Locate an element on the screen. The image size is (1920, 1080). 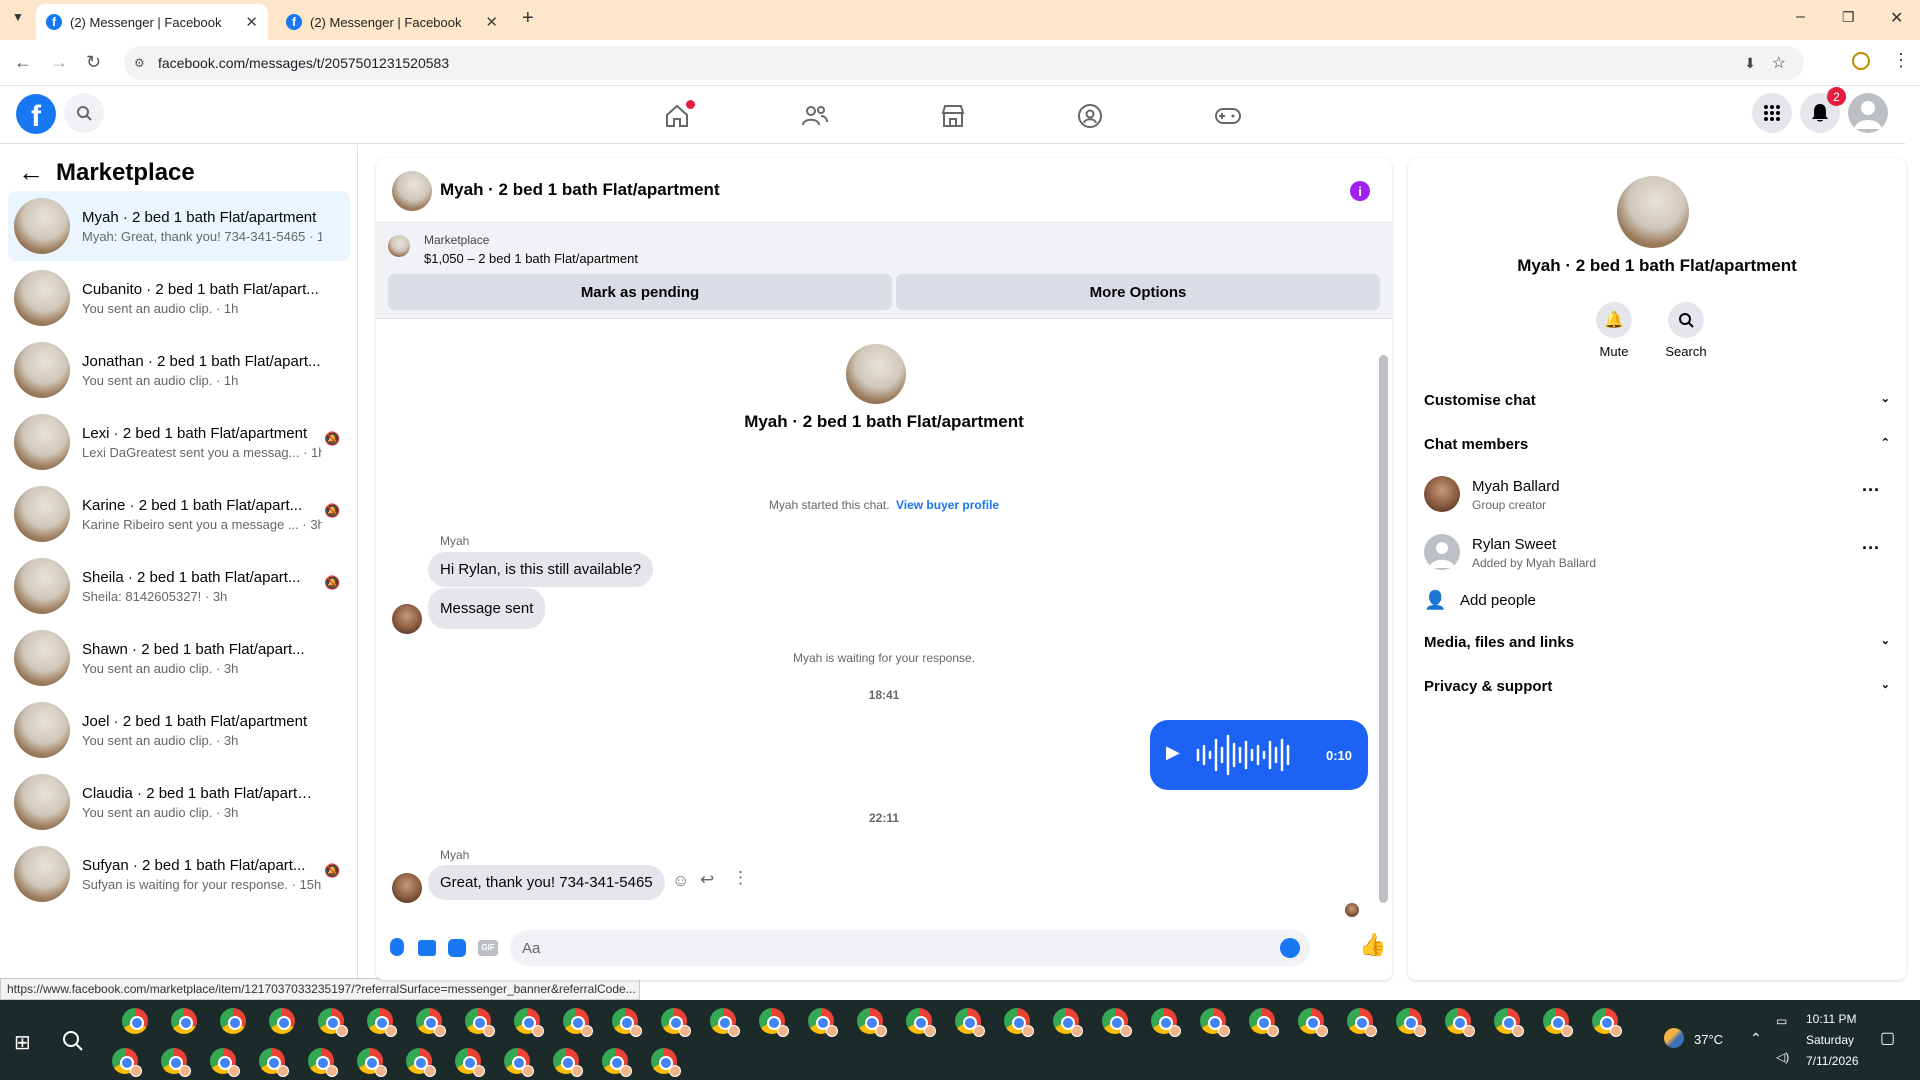
gaming-nav is located at coordinates (1228, 116).